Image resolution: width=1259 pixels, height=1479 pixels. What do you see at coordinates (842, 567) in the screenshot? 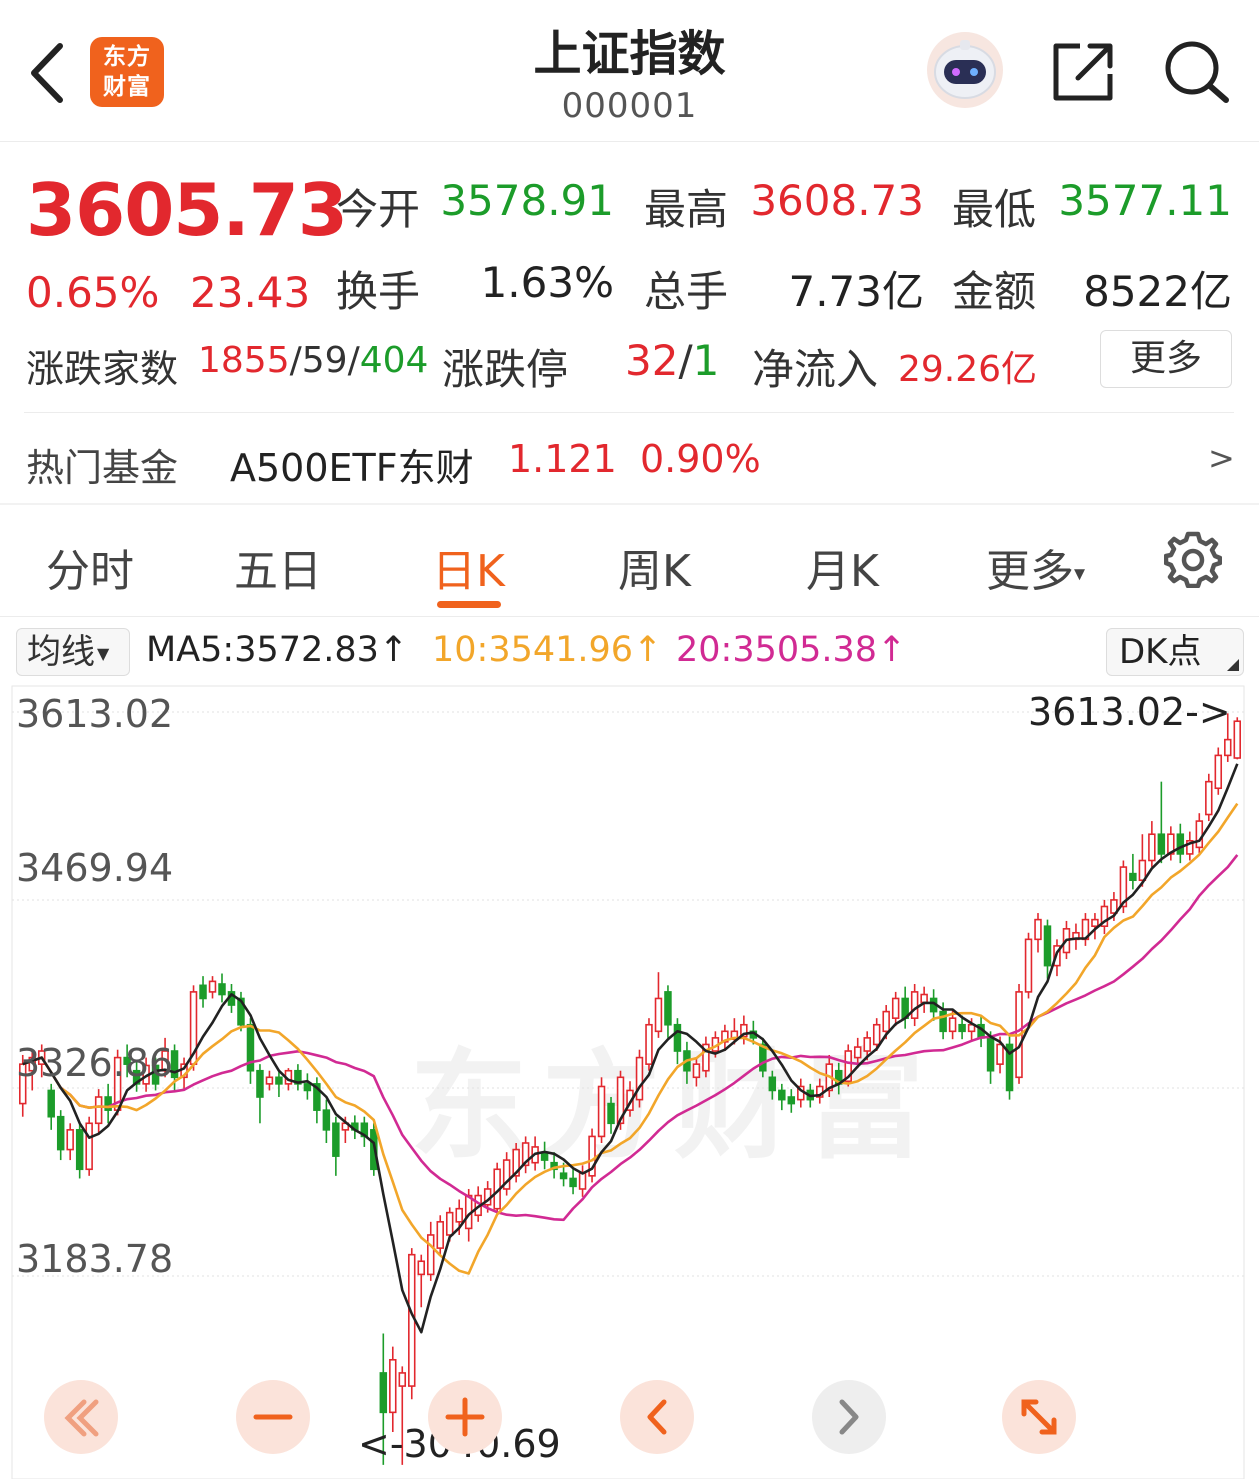
I see `tab-monthly-k: 月K` at bounding box center [842, 567].